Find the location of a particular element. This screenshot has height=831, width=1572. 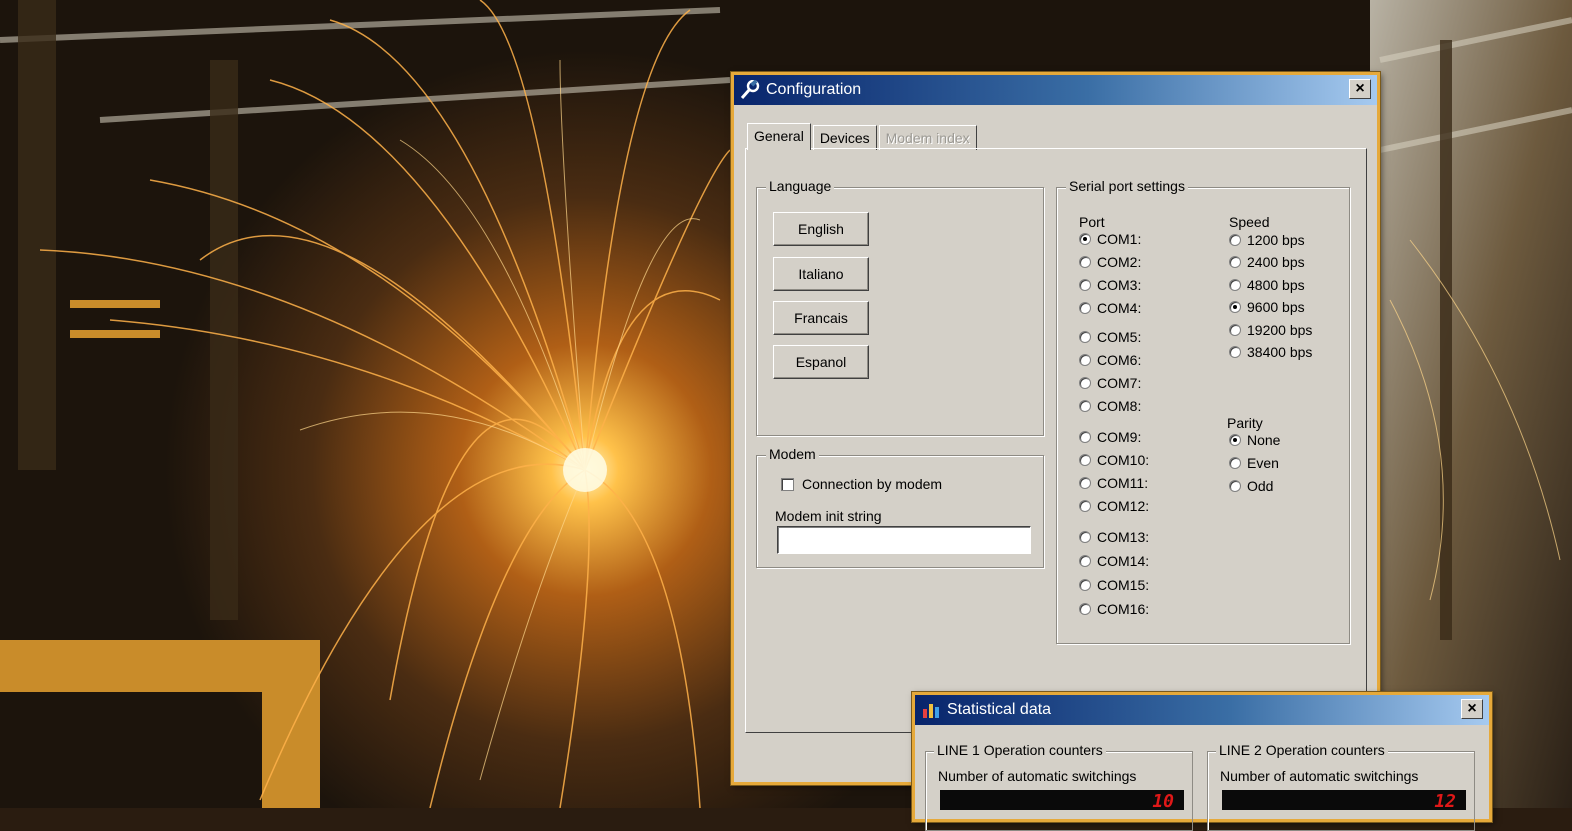

radio-speed-2400: 2400 bps is located at coordinates (1267, 262).